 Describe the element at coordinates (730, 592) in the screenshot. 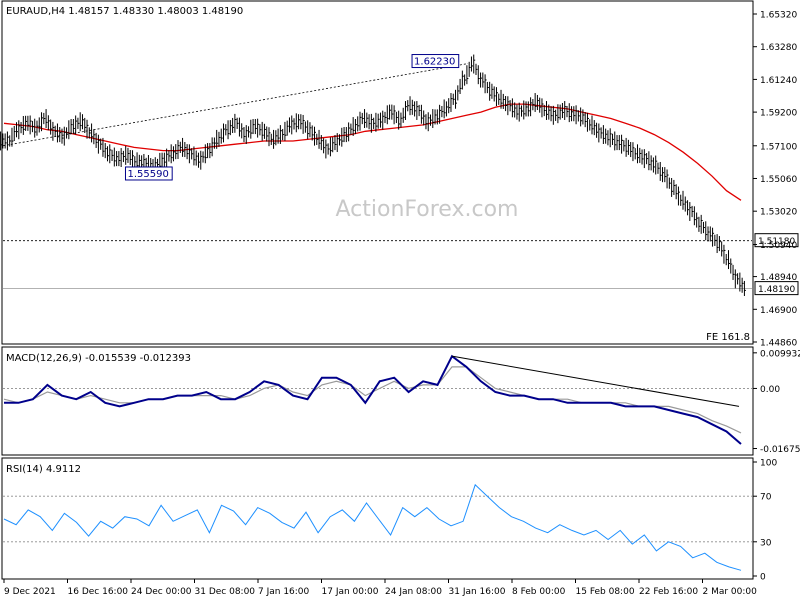

I see `x-tick-label: 2 Mar 00:00` at that location.